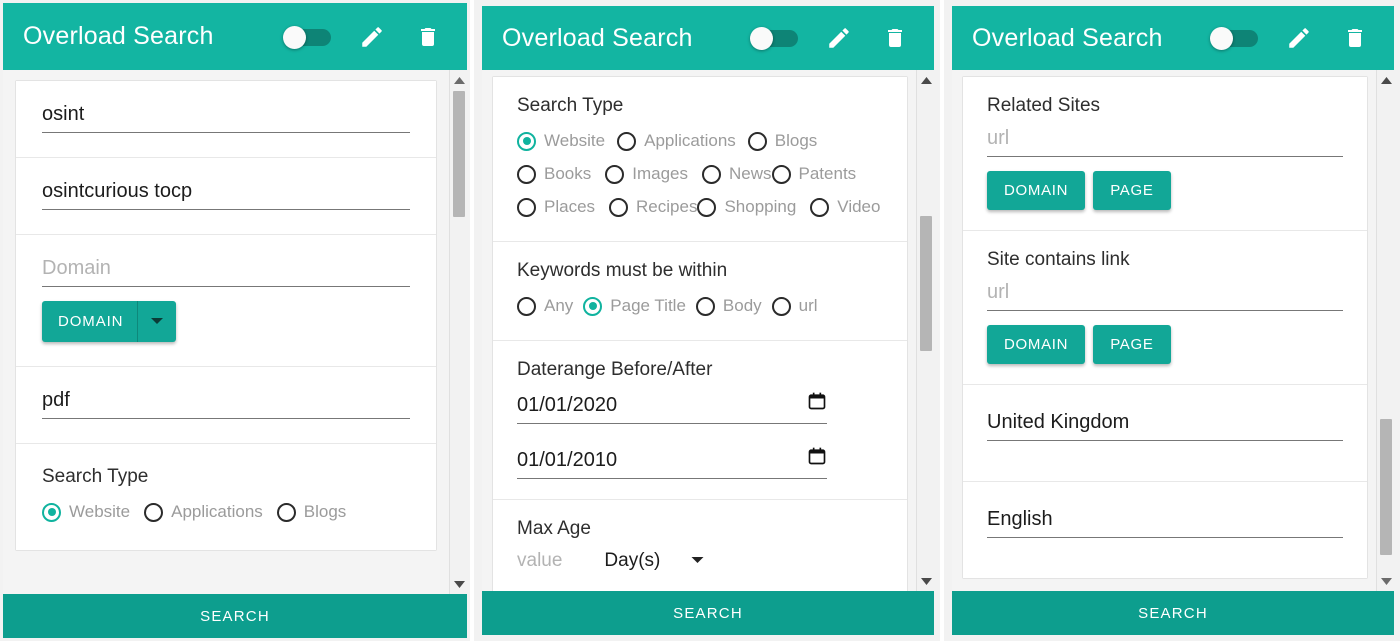 This screenshot has height=641, width=1400. Describe the element at coordinates (794, 306) in the screenshot. I see `radio-url: url` at that location.